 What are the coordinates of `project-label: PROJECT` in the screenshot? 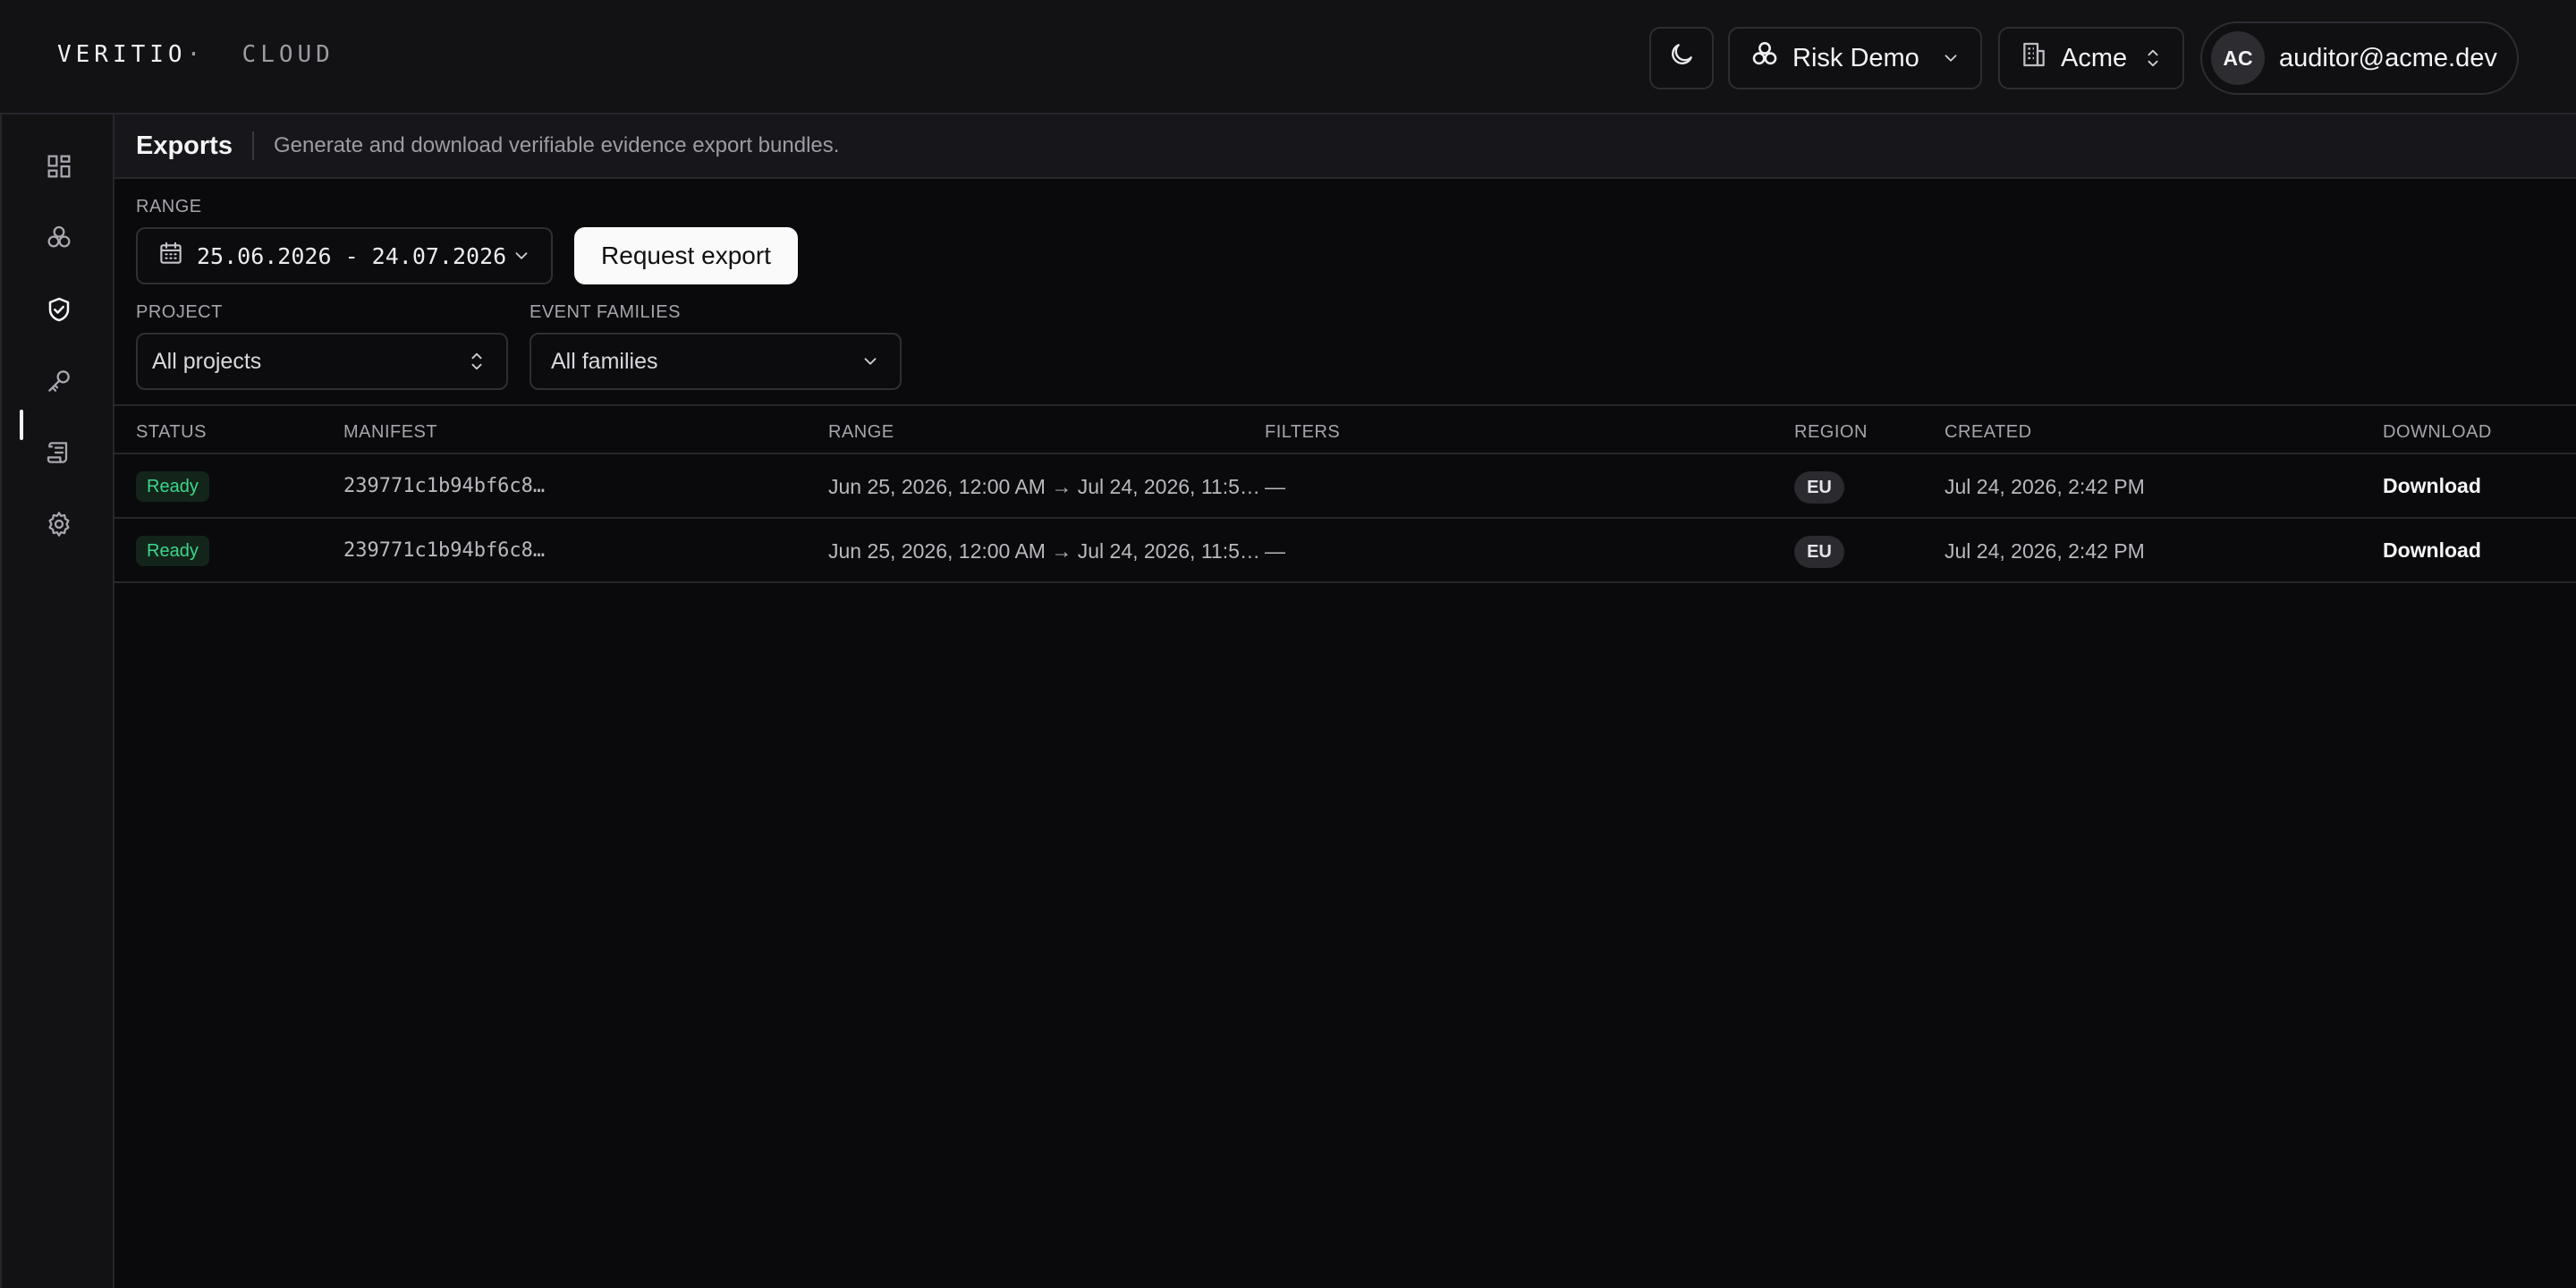 It's located at (179, 312).